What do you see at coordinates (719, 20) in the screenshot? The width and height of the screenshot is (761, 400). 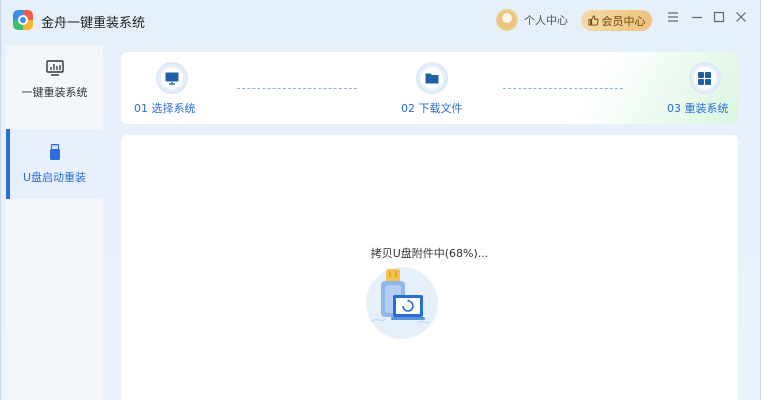 I see `maximize-icon` at bounding box center [719, 20].